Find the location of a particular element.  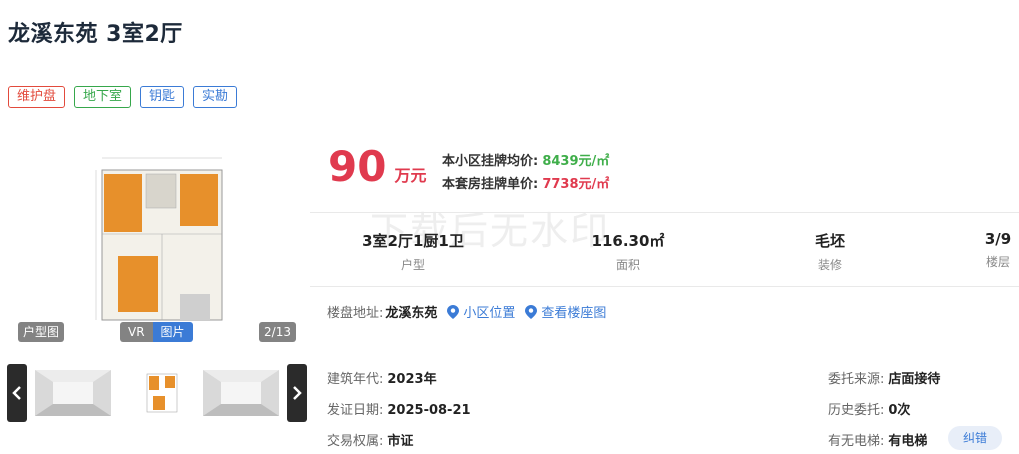

prev-arrow-button is located at coordinates (17, 393).